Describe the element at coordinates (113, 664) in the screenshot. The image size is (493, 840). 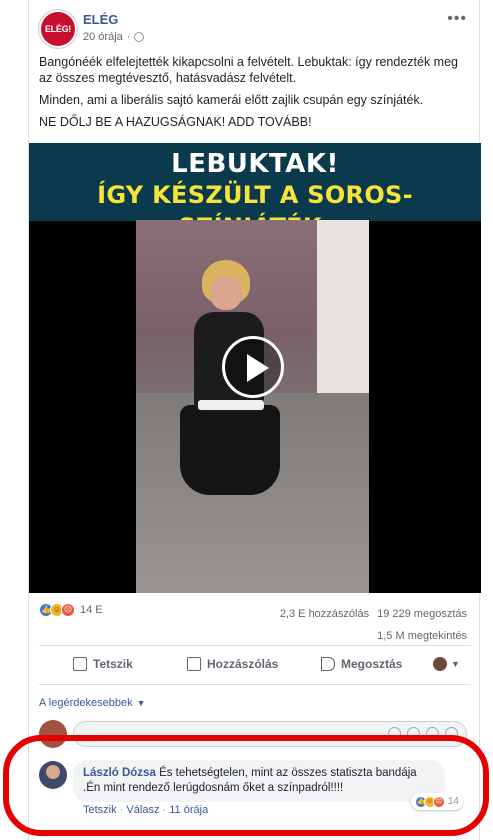
I see `like-label: Tetszik` at that location.